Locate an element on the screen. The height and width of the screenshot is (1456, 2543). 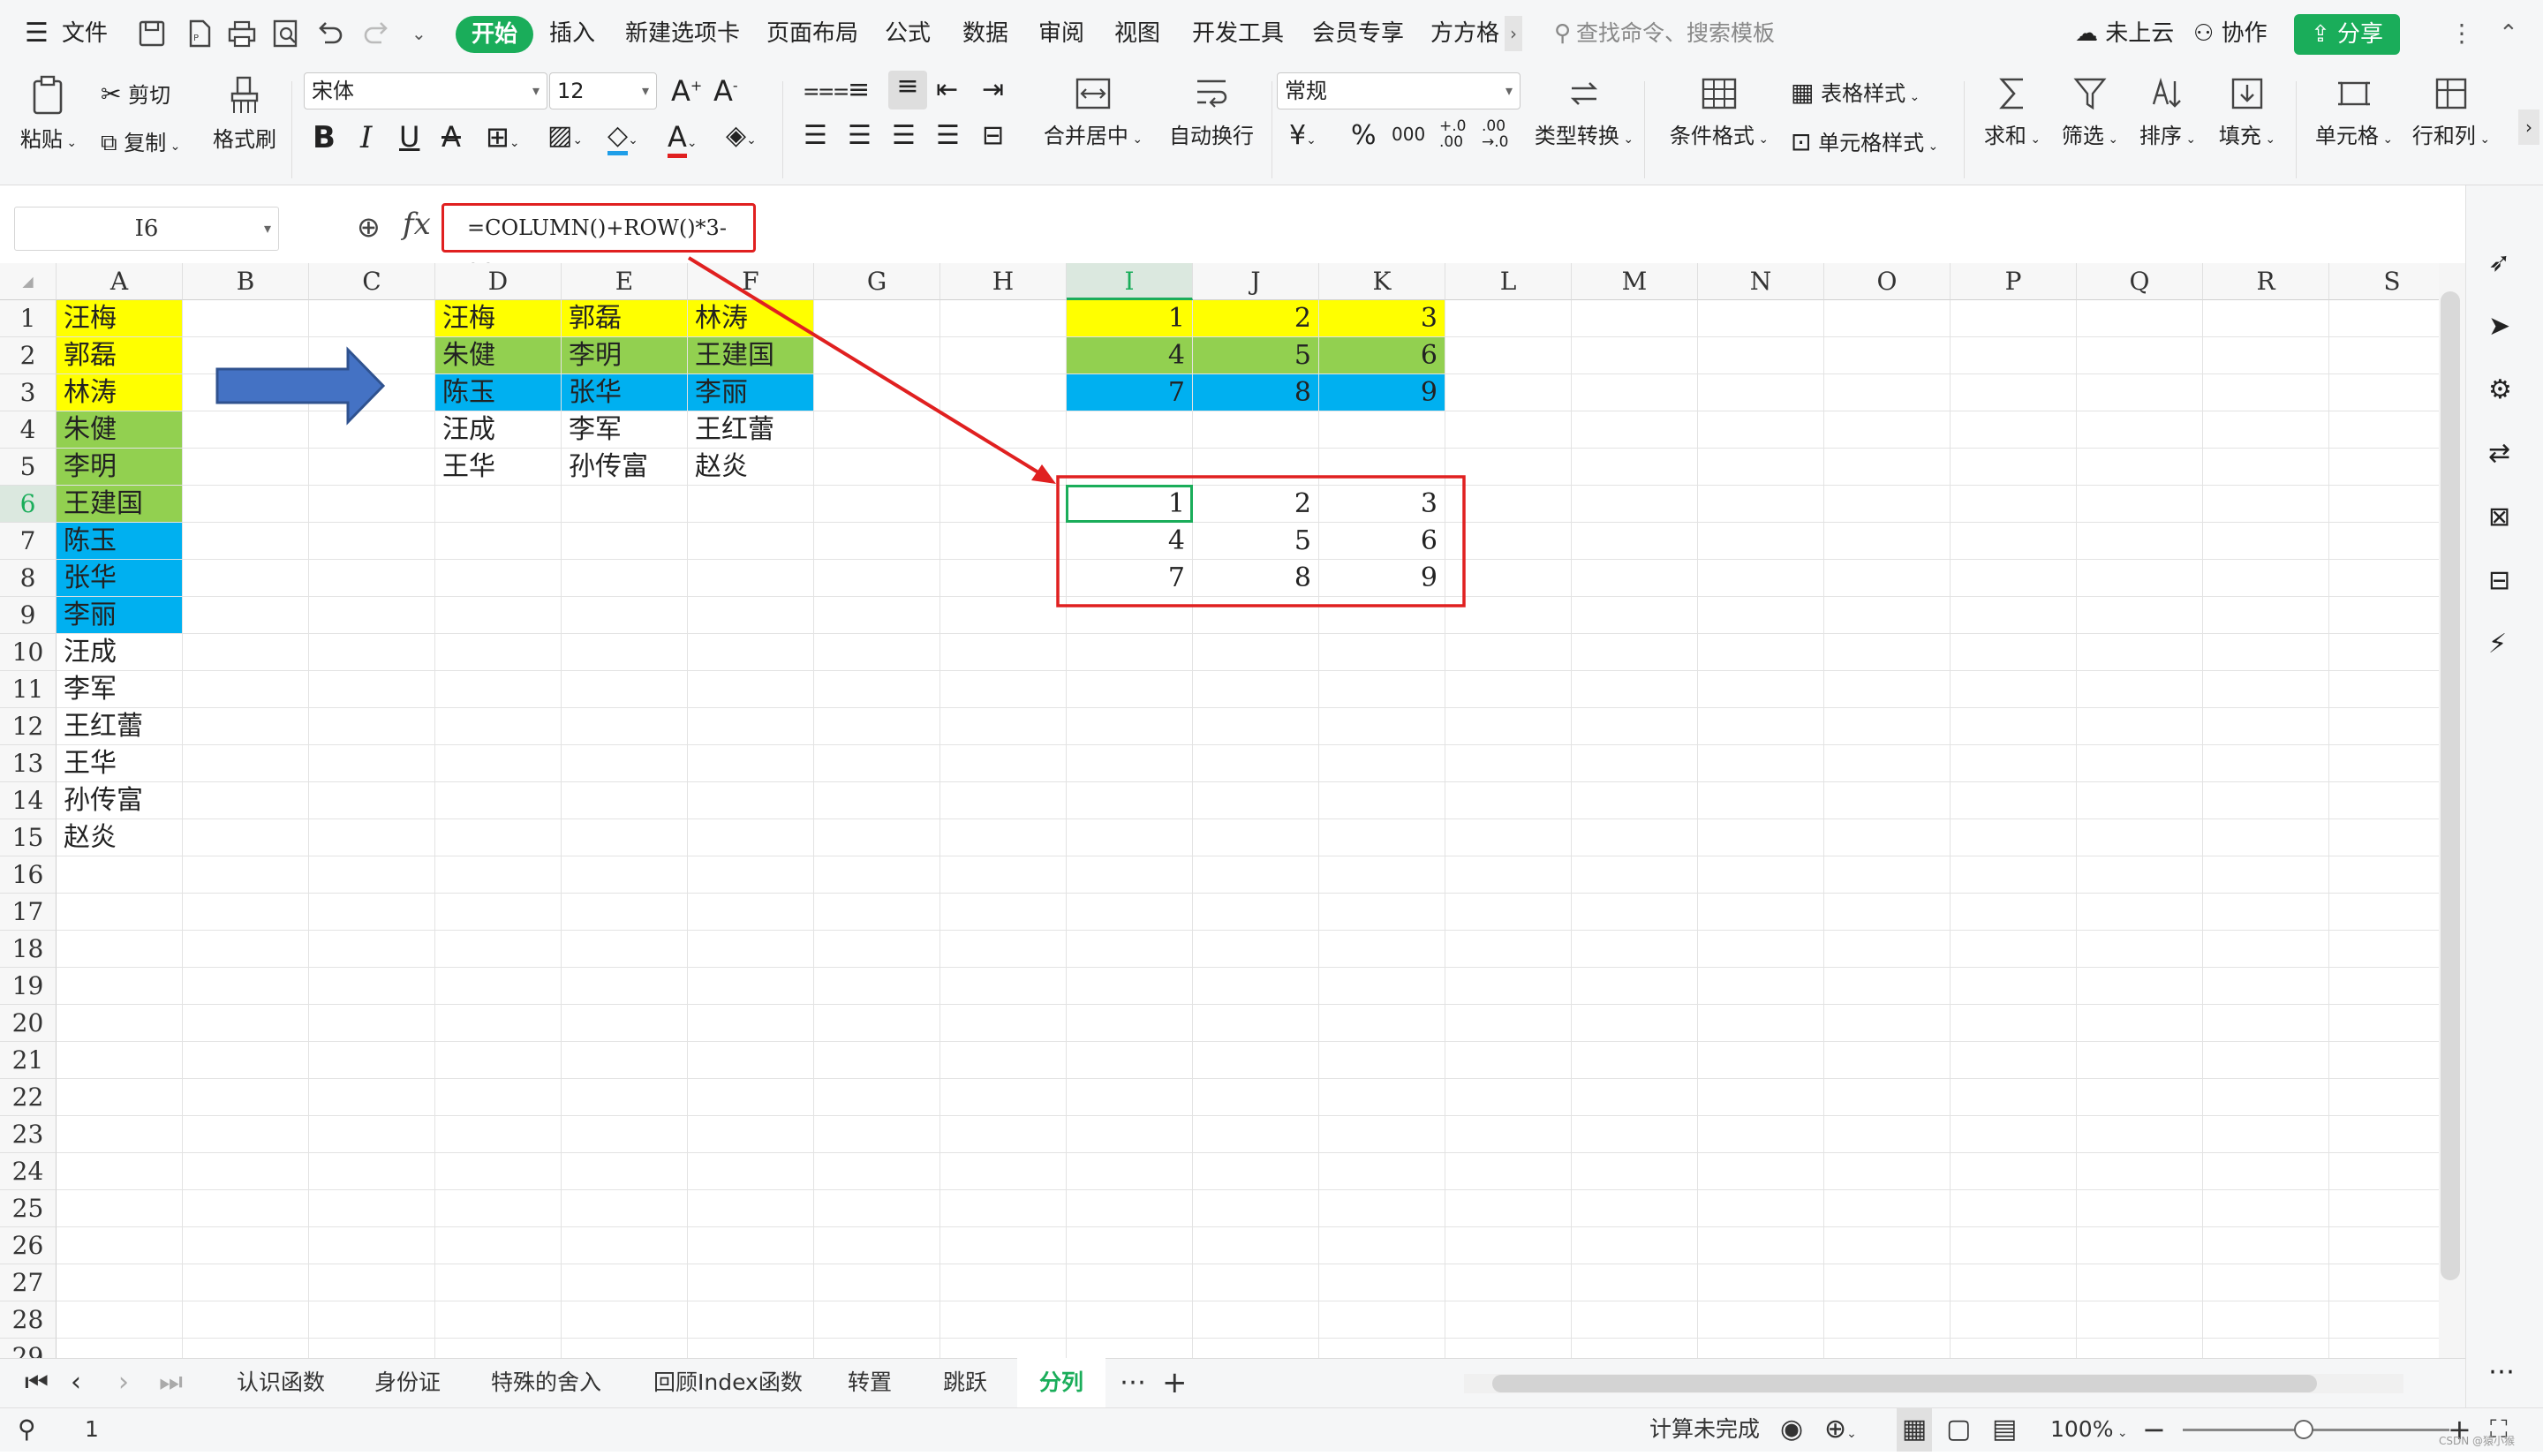
cell-k4 is located at coordinates (1382, 430).